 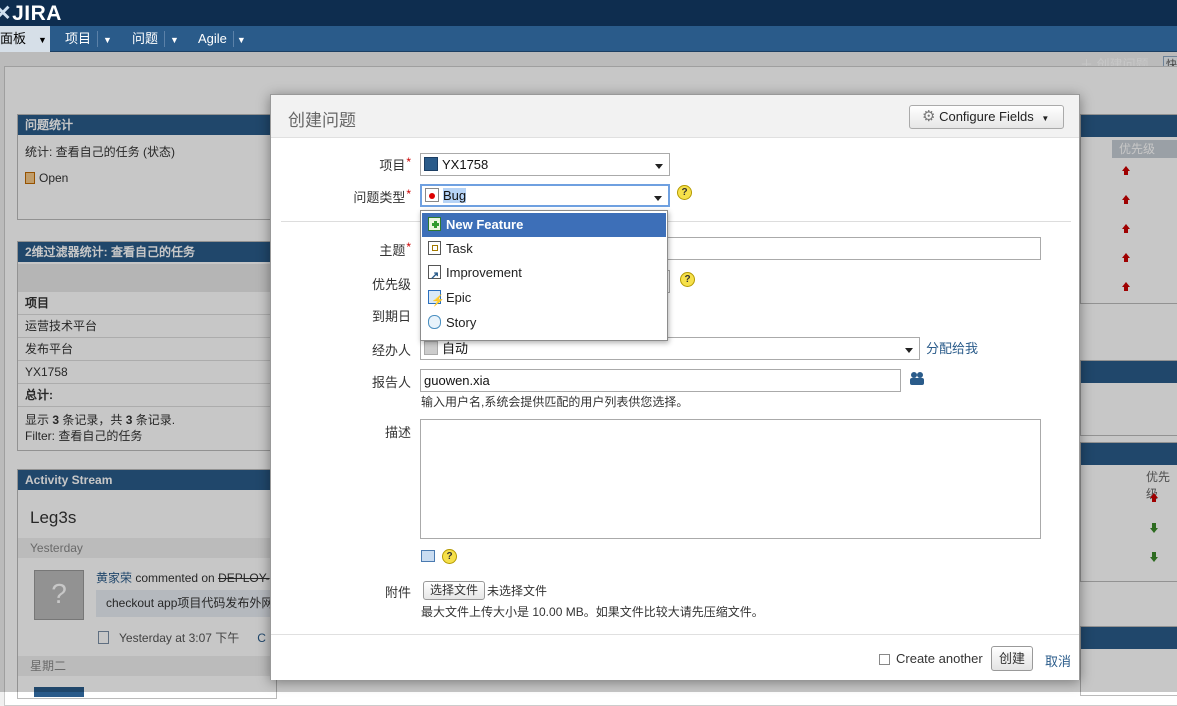 I want to click on gear-icon: ⚙, so click(x=929, y=116).